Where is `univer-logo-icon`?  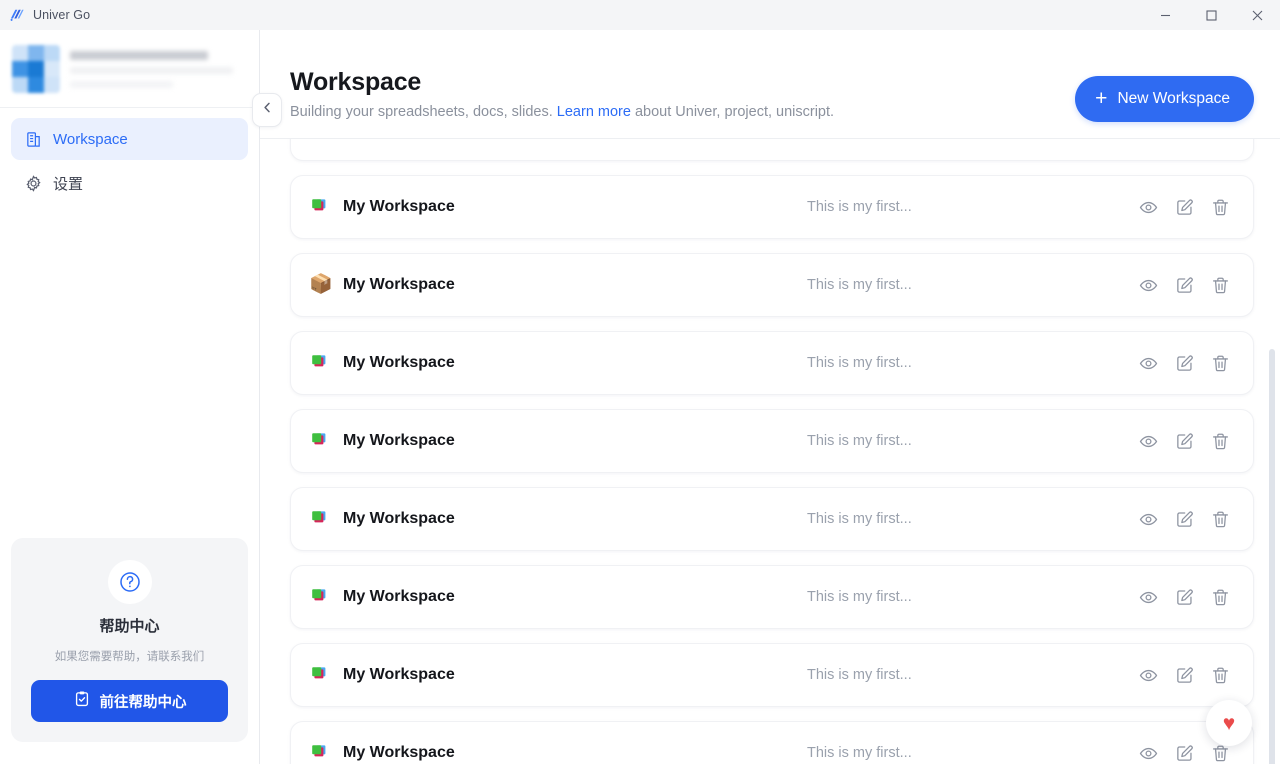 univer-logo-icon is located at coordinates (16, 15).